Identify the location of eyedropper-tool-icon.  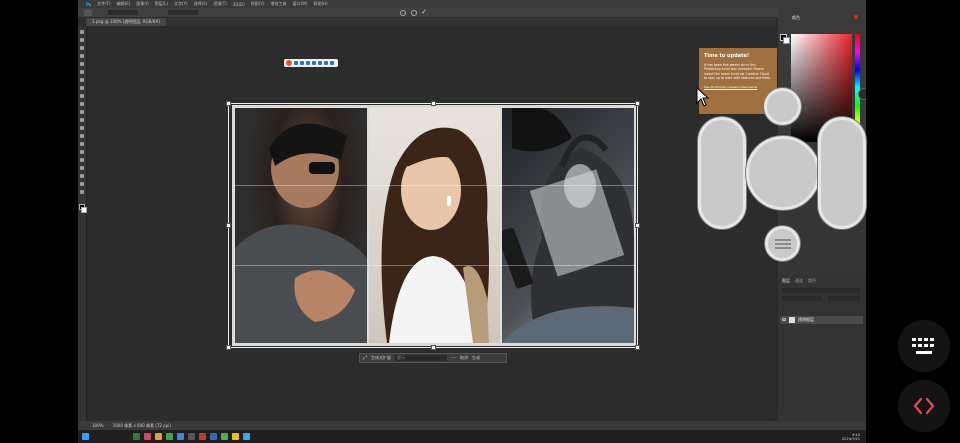
(82, 80).